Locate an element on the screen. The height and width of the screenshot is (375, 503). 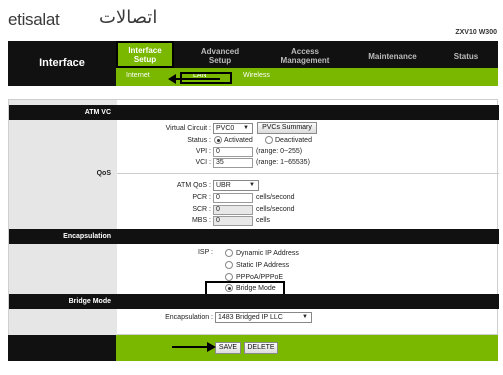
tab-interface-setup: Interface Setup is located at coordinates (145, 54).